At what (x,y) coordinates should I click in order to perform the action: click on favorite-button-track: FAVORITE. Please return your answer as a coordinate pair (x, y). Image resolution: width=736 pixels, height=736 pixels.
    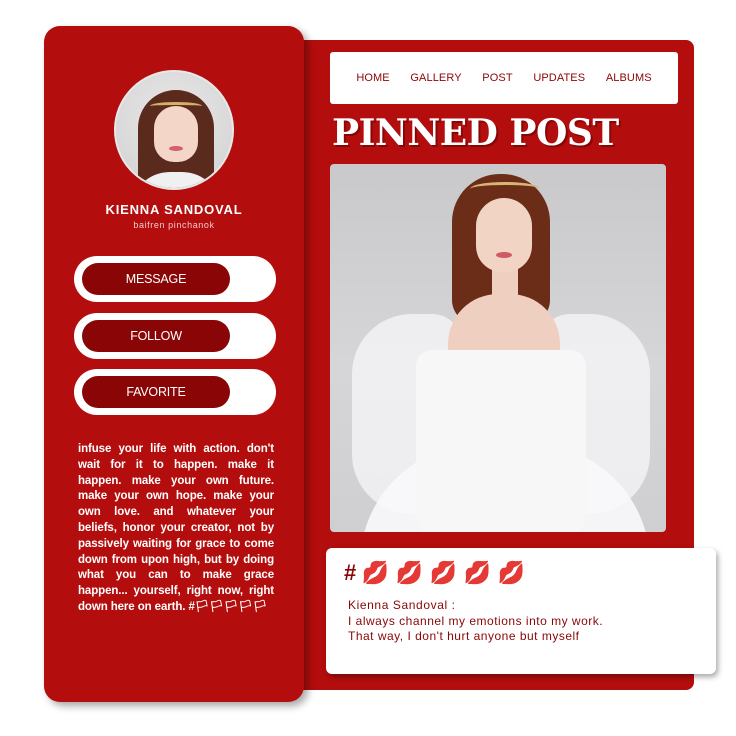
    Looking at the image, I should click on (175, 392).